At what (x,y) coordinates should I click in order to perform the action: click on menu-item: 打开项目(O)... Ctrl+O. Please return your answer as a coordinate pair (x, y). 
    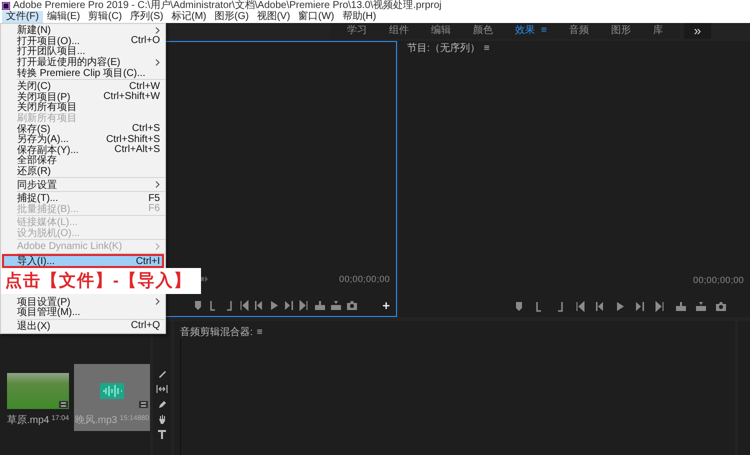
    Looking at the image, I should click on (83, 41).